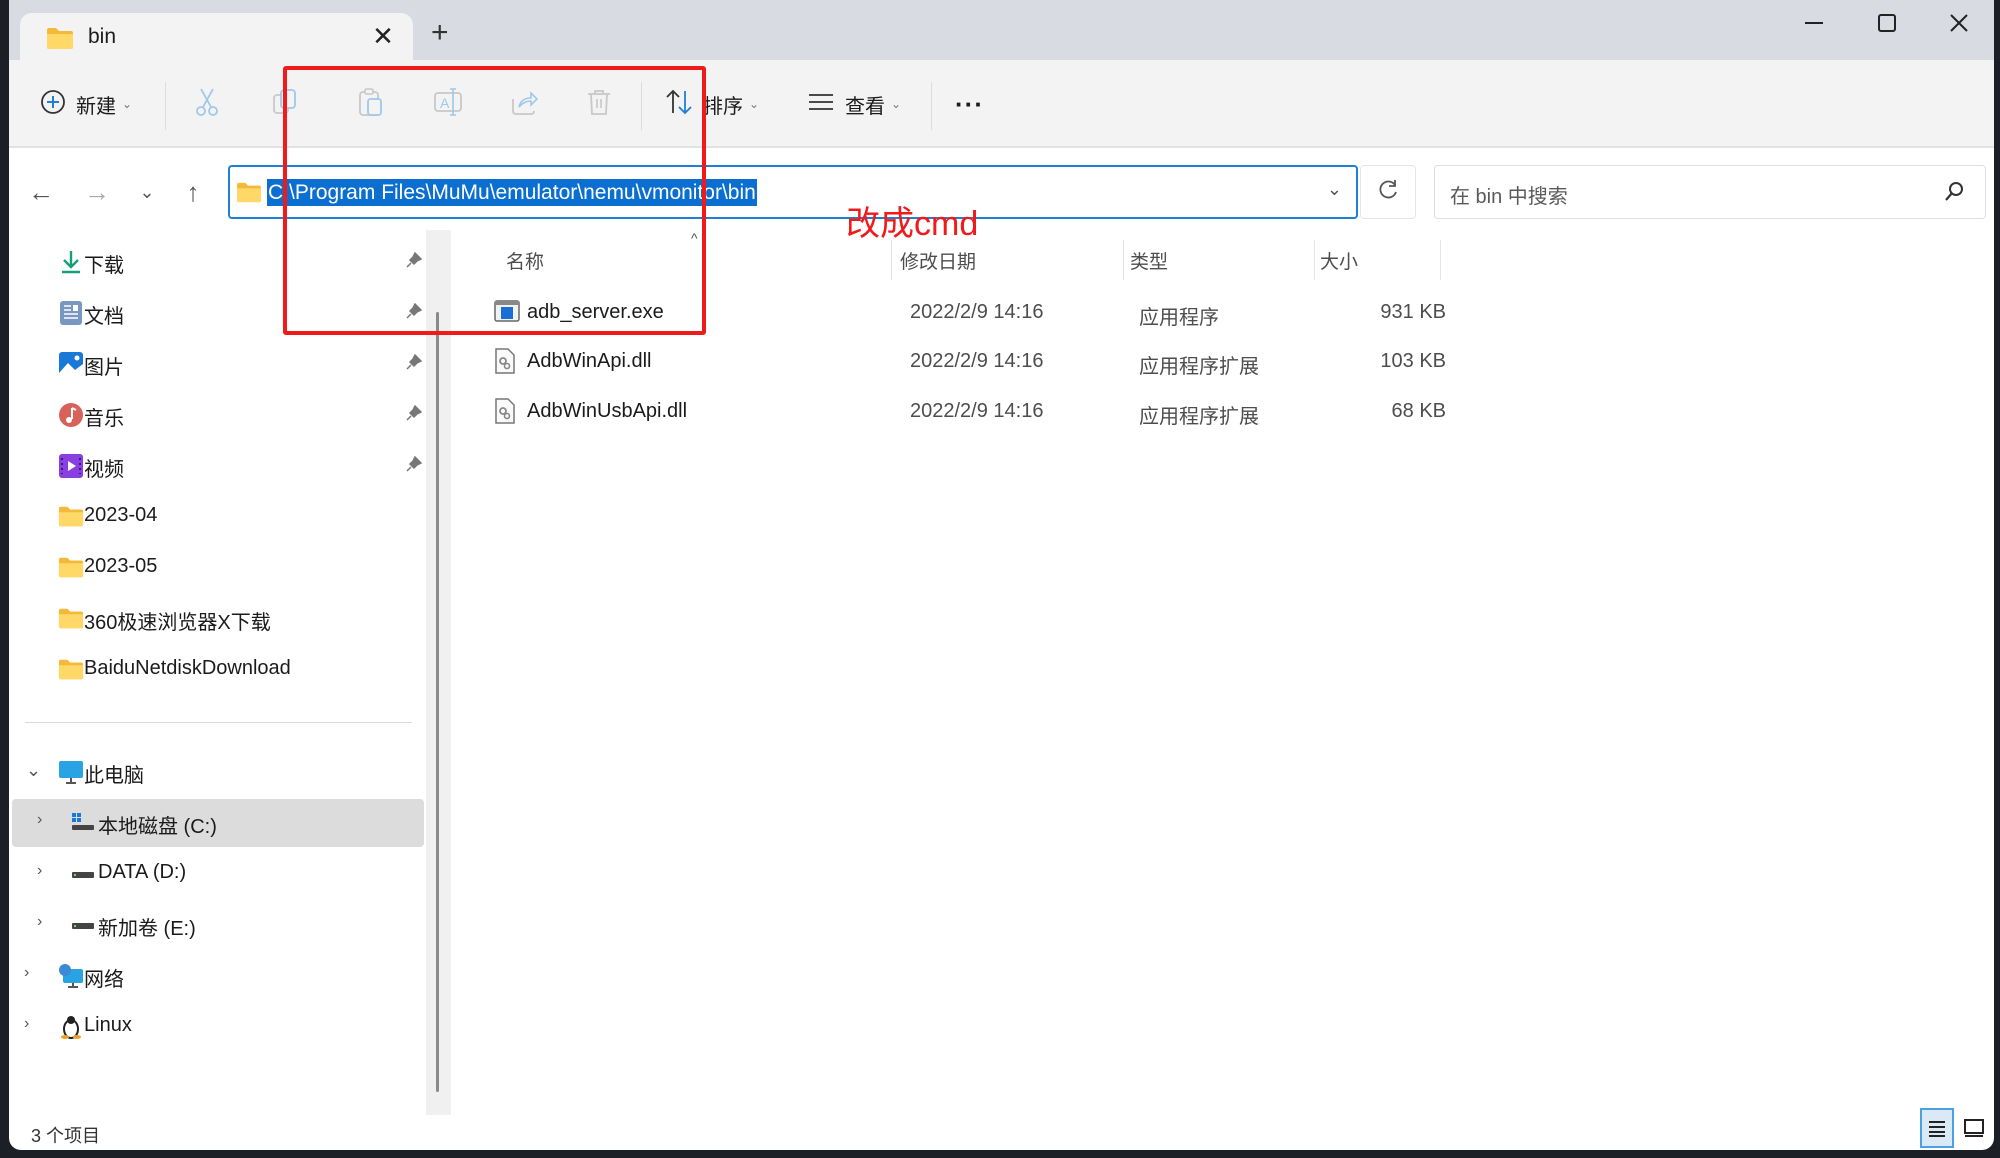  Describe the element at coordinates (679, 104) in the screenshot. I see `sort-icon` at that location.